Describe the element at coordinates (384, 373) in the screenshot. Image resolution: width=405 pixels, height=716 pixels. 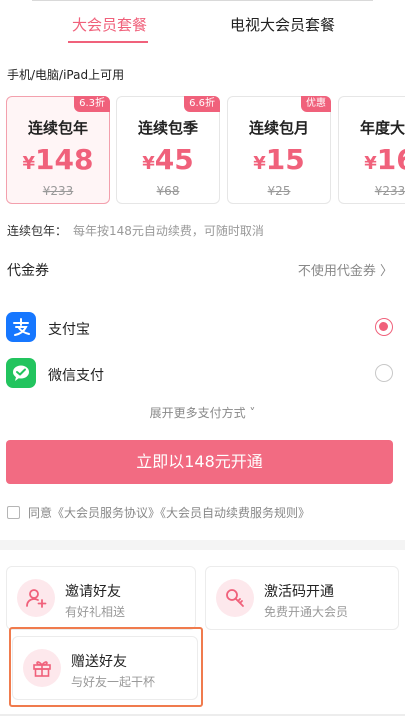
I see `payment-radio` at that location.